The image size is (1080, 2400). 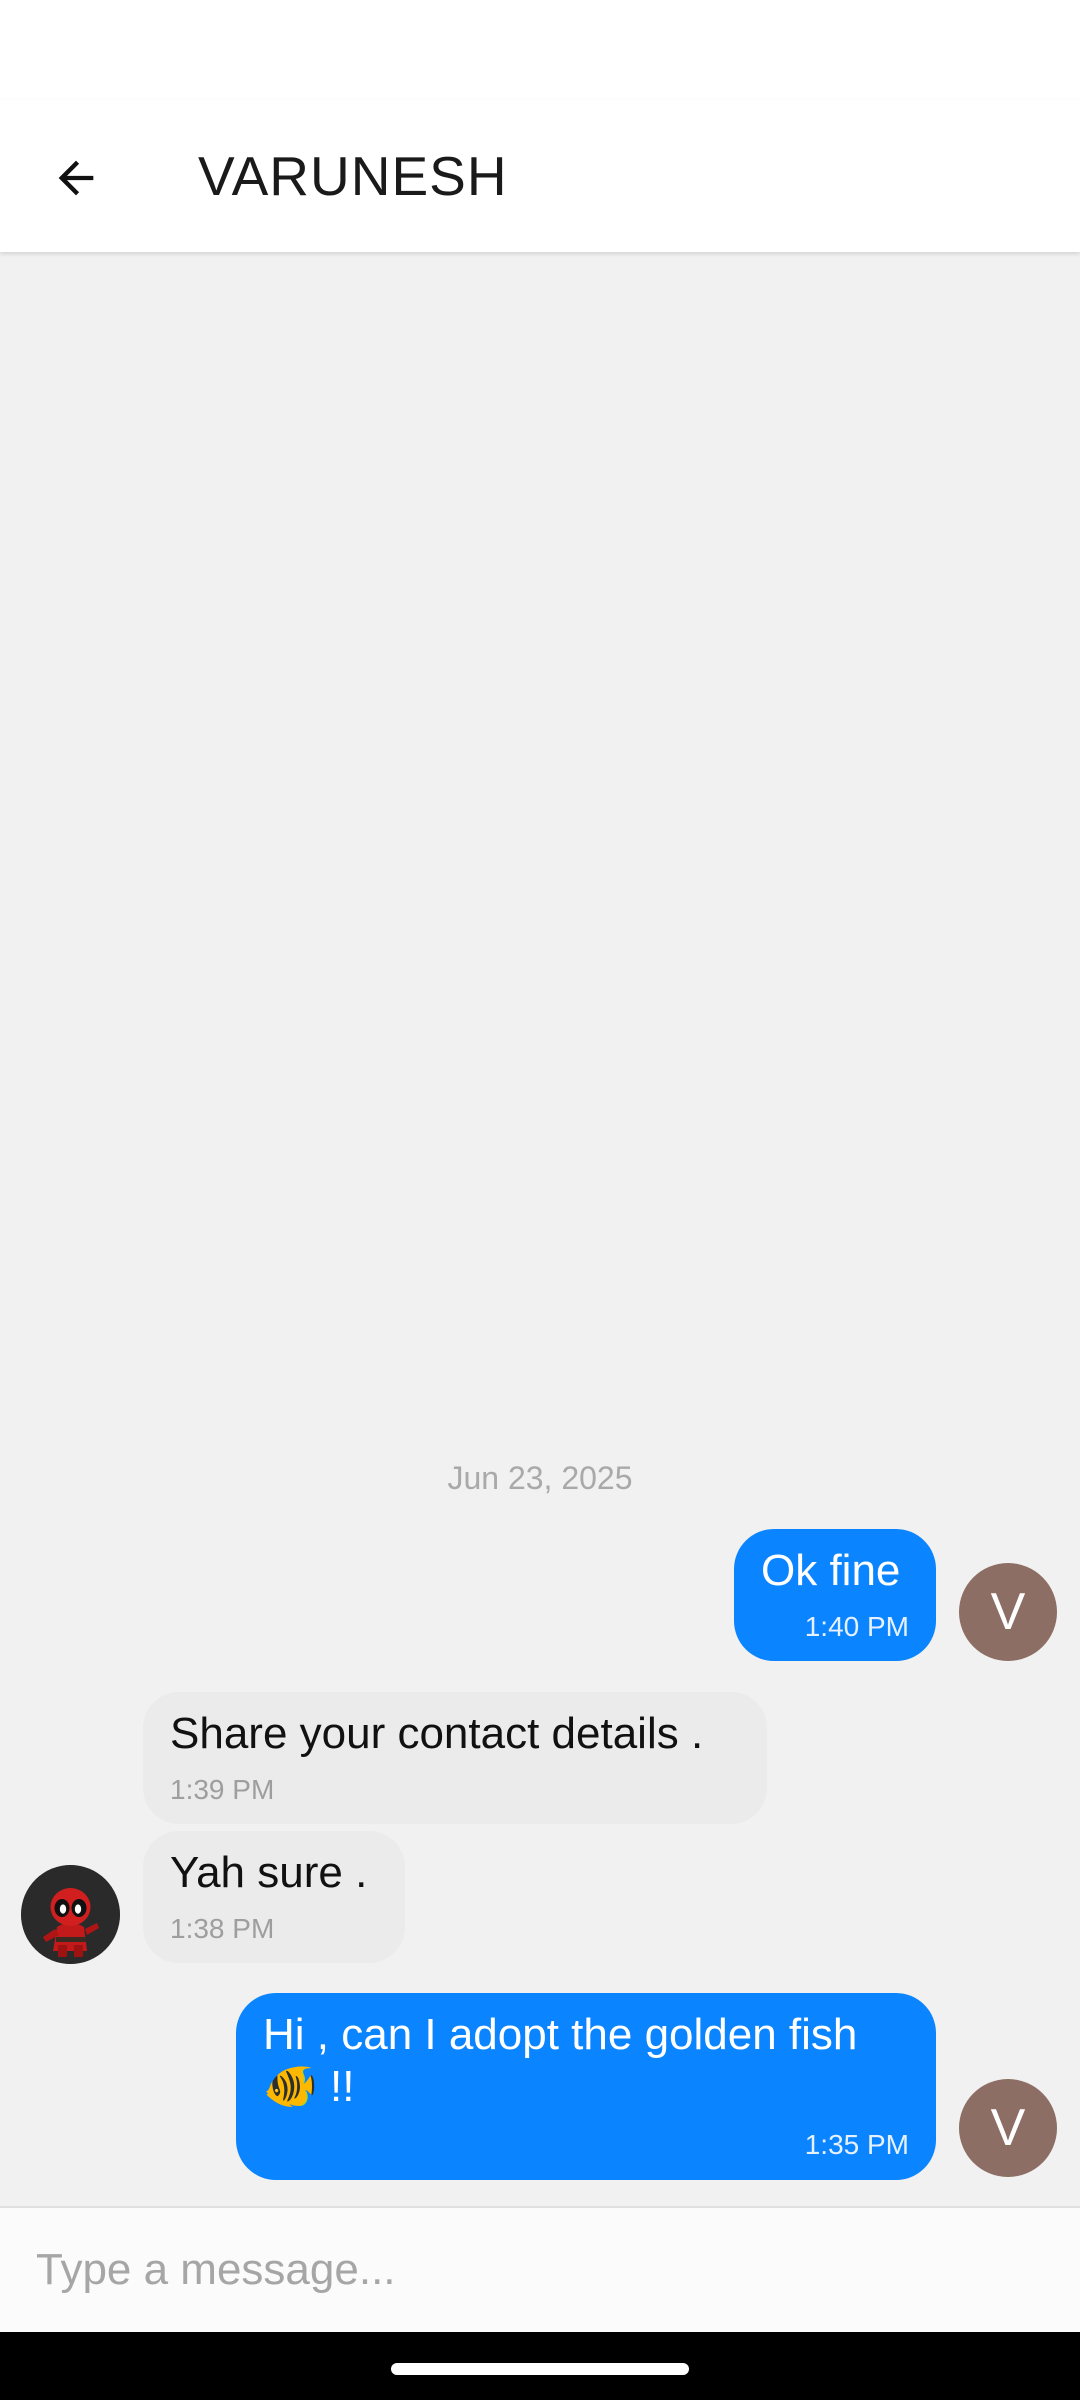 I want to click on back-button, so click(x=76, y=178).